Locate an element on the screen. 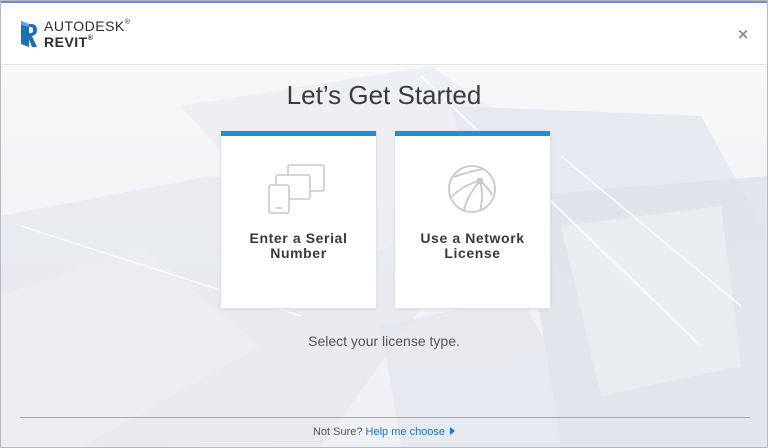 This screenshot has height=448, width=768. brand-autodesk: AUTODESK® is located at coordinates (87, 26).